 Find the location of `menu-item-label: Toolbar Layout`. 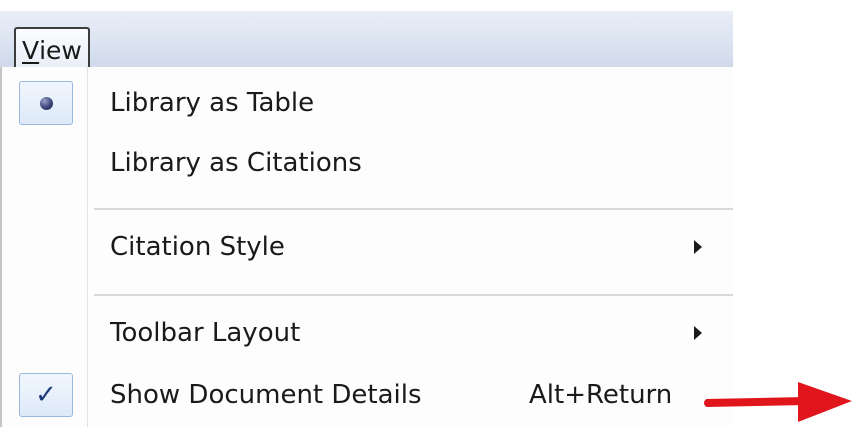

menu-item-label: Toolbar Layout is located at coordinates (205, 333).